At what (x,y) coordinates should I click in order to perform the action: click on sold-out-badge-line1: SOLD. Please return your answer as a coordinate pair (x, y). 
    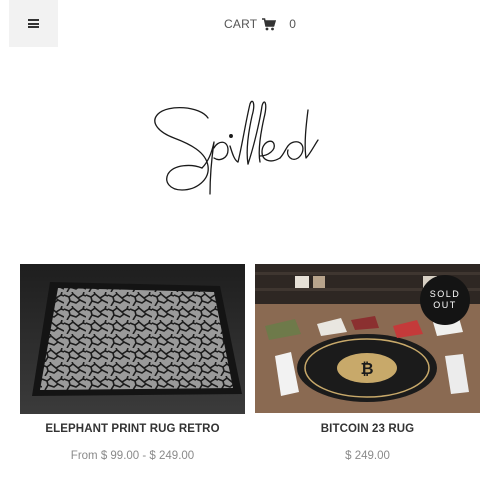
    Looking at the image, I should click on (445, 294).